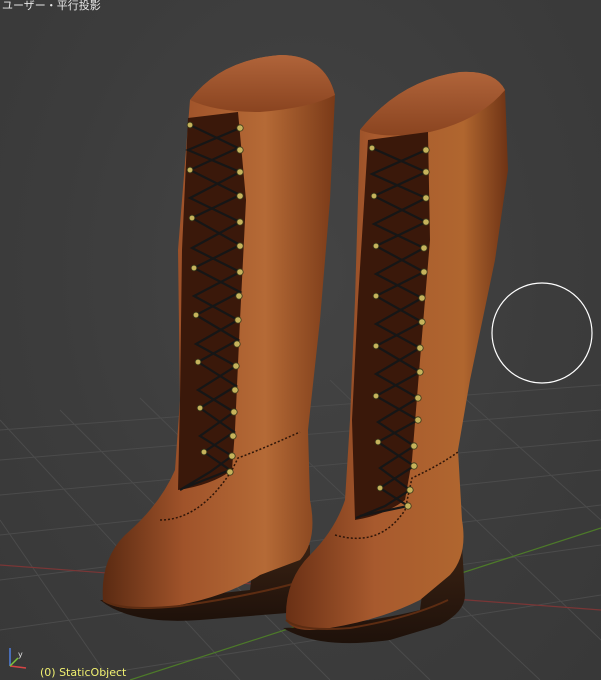 This screenshot has width=601, height=680. What do you see at coordinates (542, 333) in the screenshot?
I see `brush-circle-cursor` at bounding box center [542, 333].